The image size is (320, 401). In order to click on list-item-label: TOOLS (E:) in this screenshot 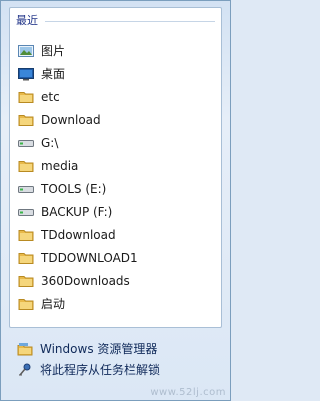, I will do `click(74, 189)`.